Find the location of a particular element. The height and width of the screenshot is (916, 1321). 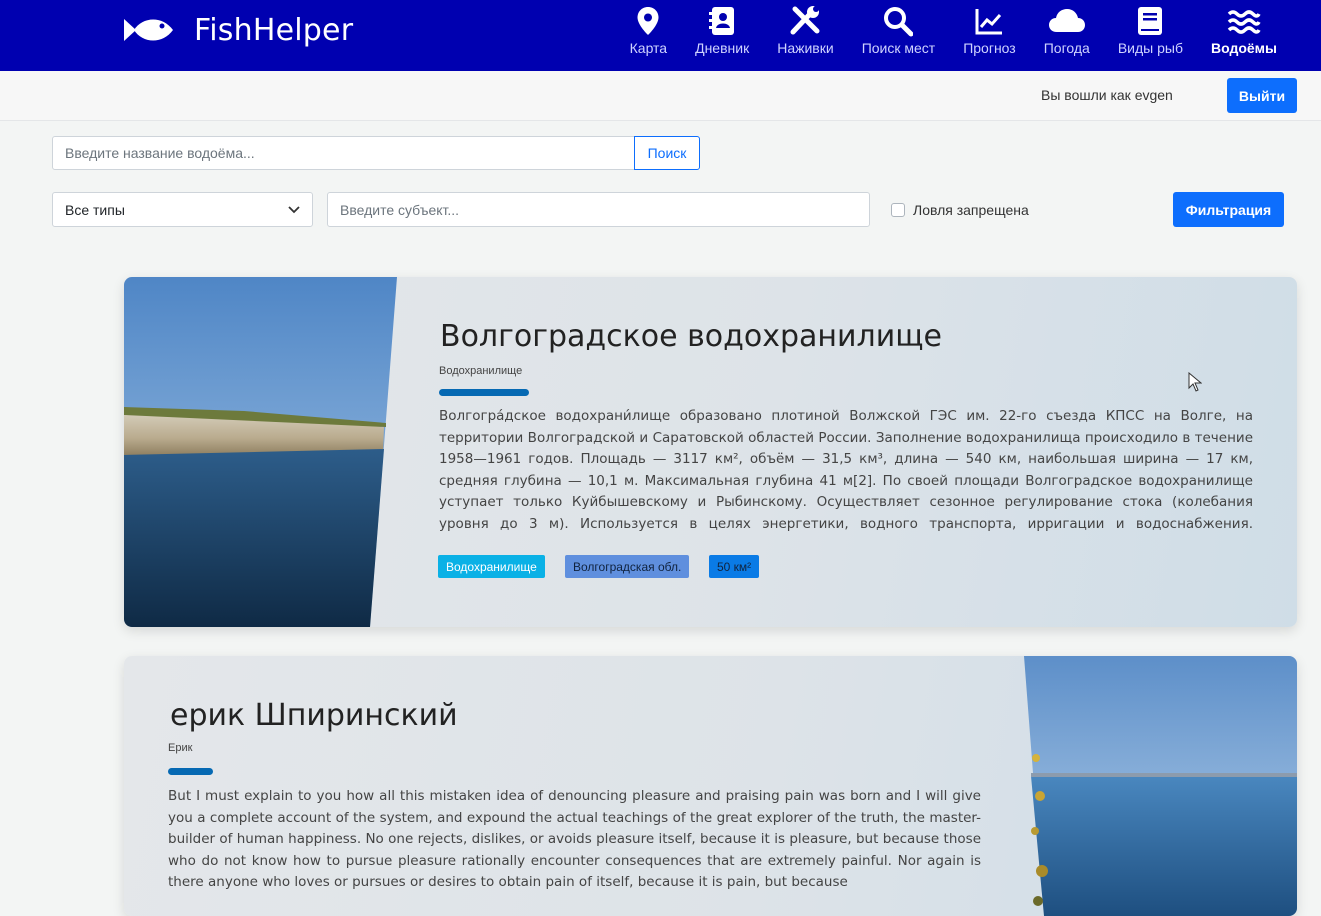

mouse-cursor-icon is located at coordinates (1195, 382).